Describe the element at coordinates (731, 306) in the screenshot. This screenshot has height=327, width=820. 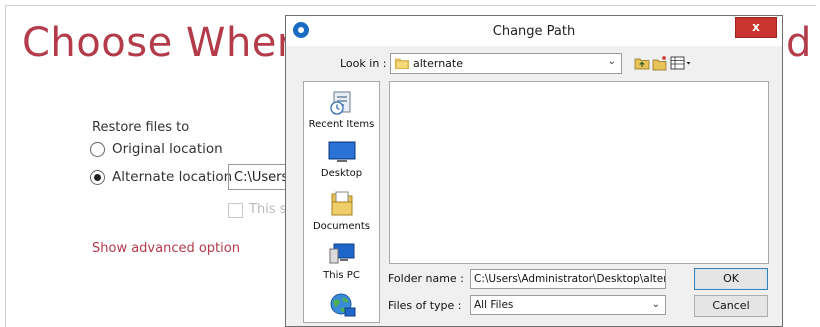
I see `cancel-button: Cancel` at that location.